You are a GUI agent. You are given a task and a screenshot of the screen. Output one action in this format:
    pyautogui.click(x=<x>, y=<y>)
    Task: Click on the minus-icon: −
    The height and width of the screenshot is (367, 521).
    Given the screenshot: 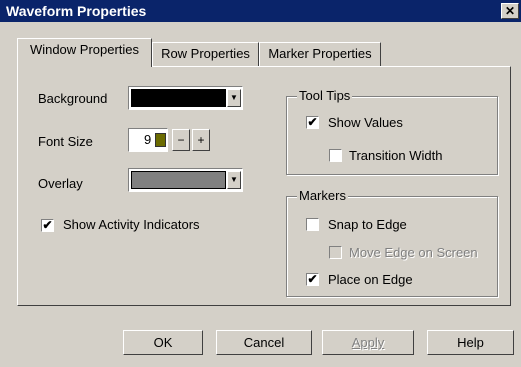 What is the action you would take?
    pyautogui.click(x=181, y=140)
    